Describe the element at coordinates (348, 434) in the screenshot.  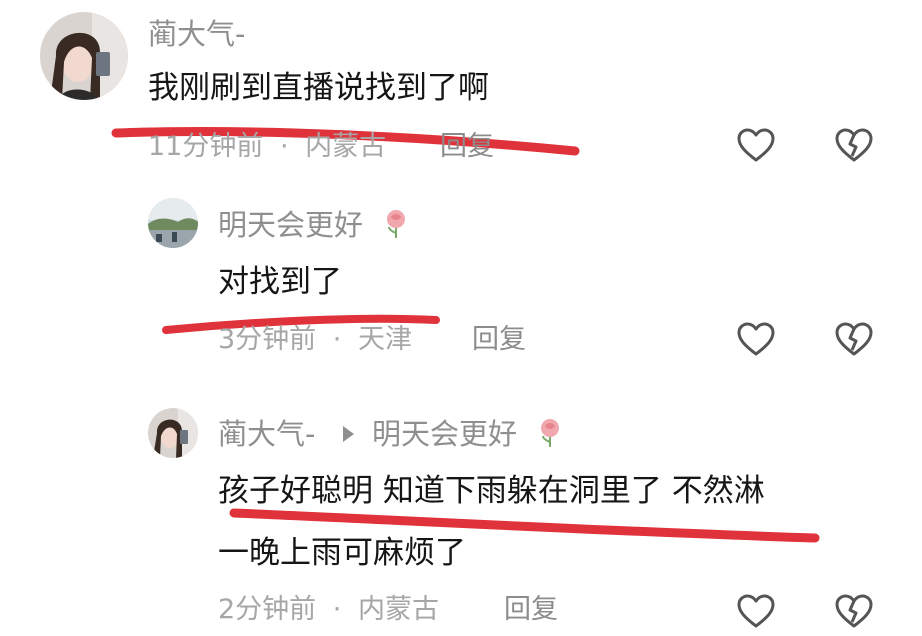
I see `reply-arrow-icon` at that location.